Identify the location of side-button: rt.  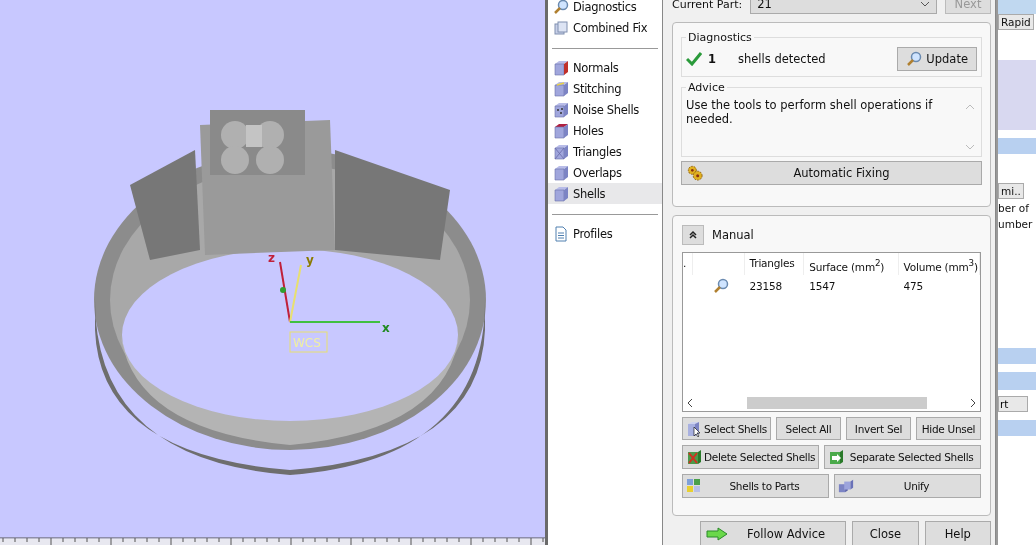
(1013, 404).